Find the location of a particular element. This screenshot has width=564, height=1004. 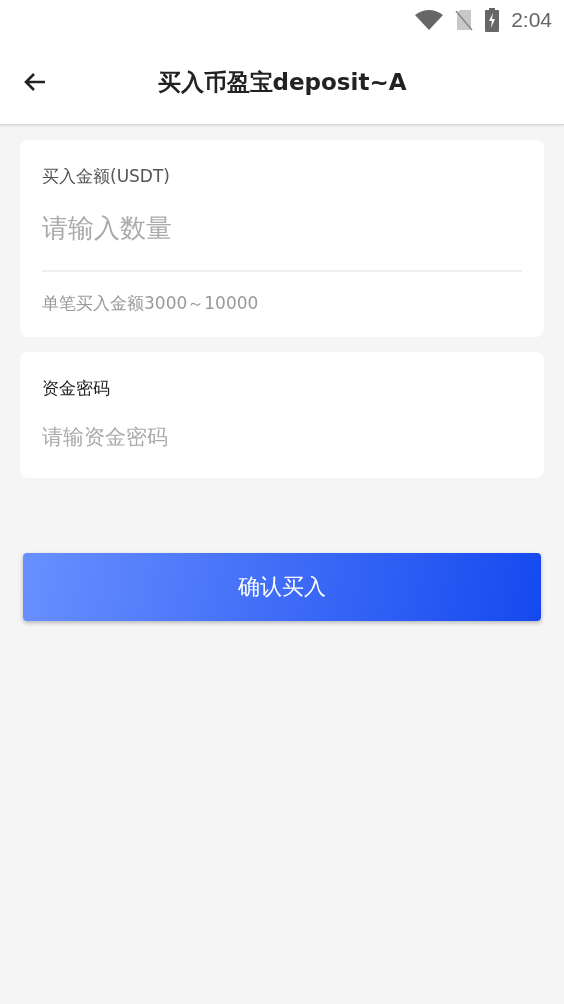

back-arrow-icon is located at coordinates (35, 82).